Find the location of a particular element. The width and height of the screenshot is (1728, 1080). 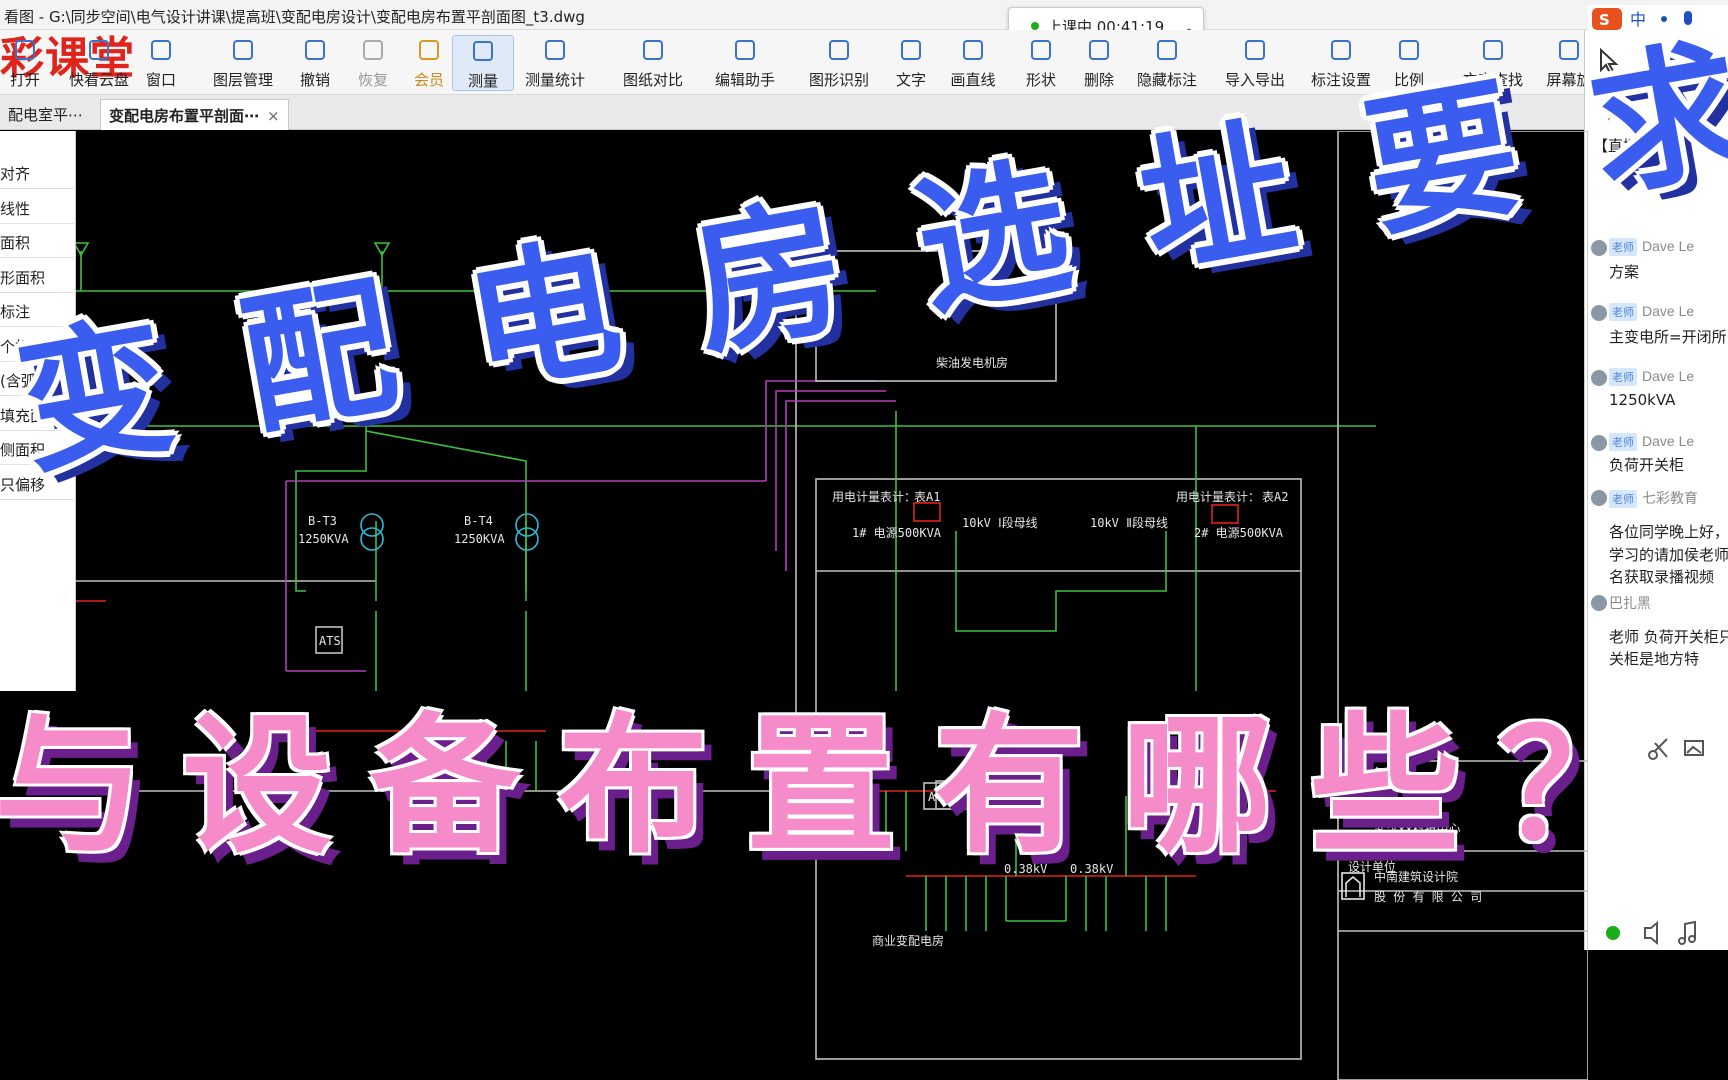

toolbar-button-label: 恢复 is located at coordinates (372, 80).